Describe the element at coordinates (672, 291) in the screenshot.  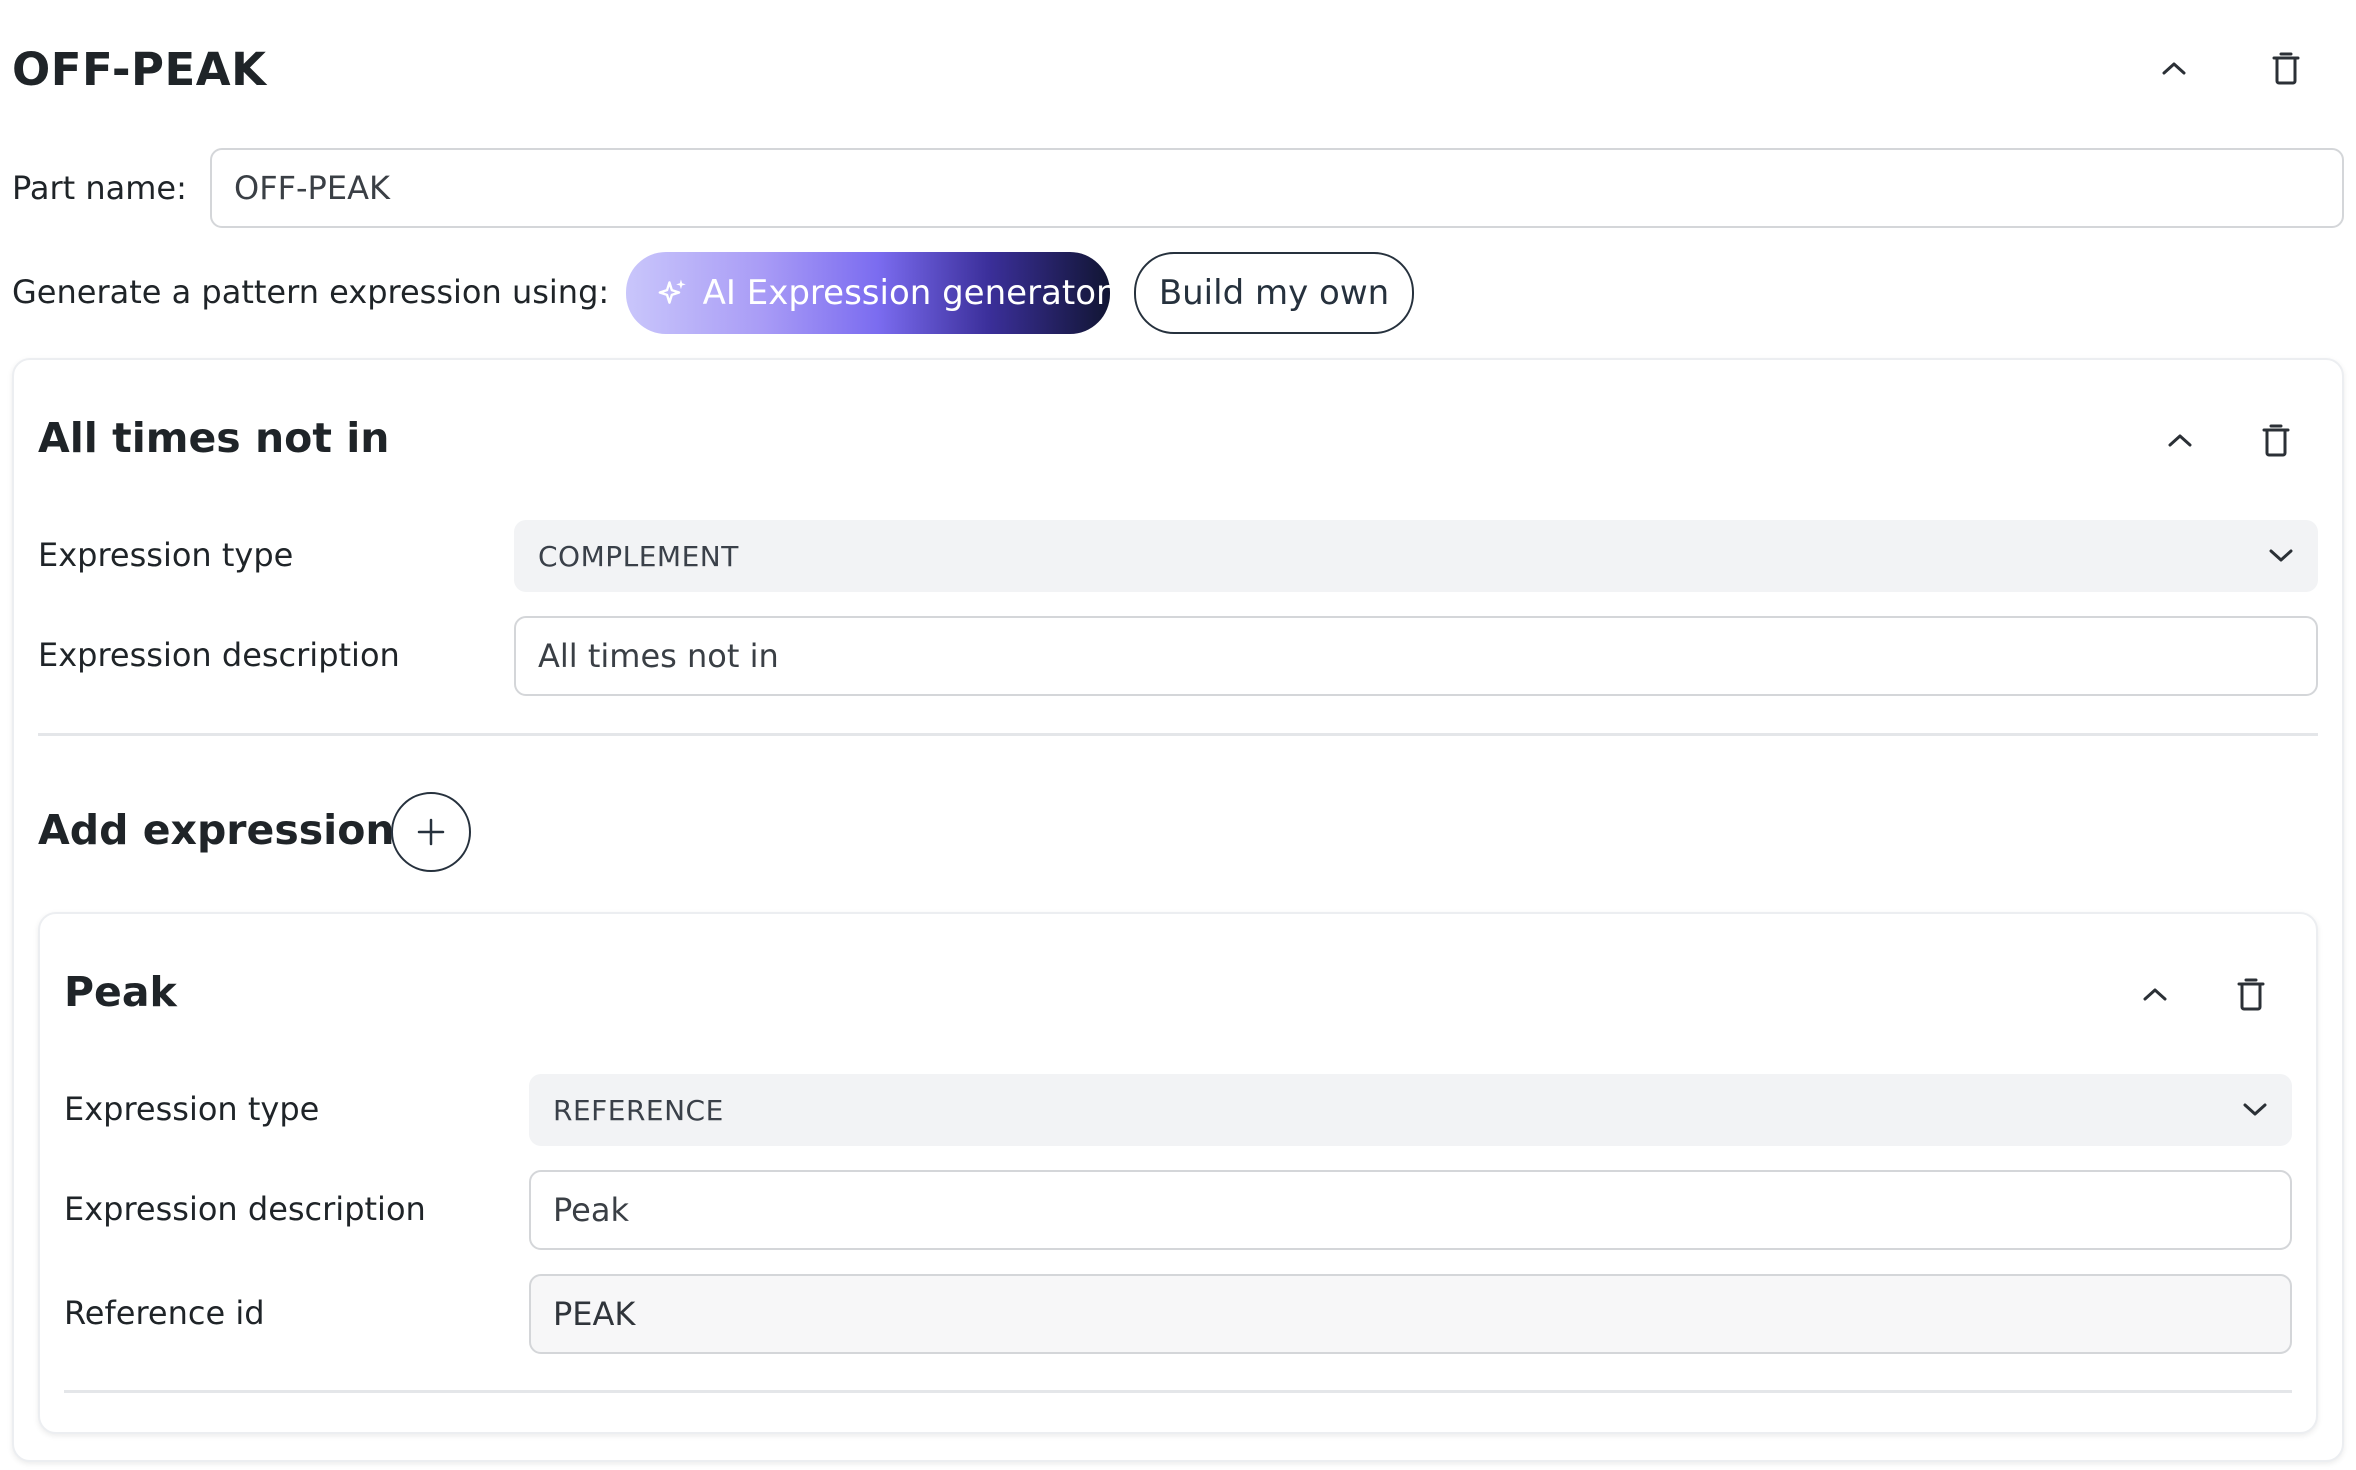
I see `sparkle-icon` at that location.